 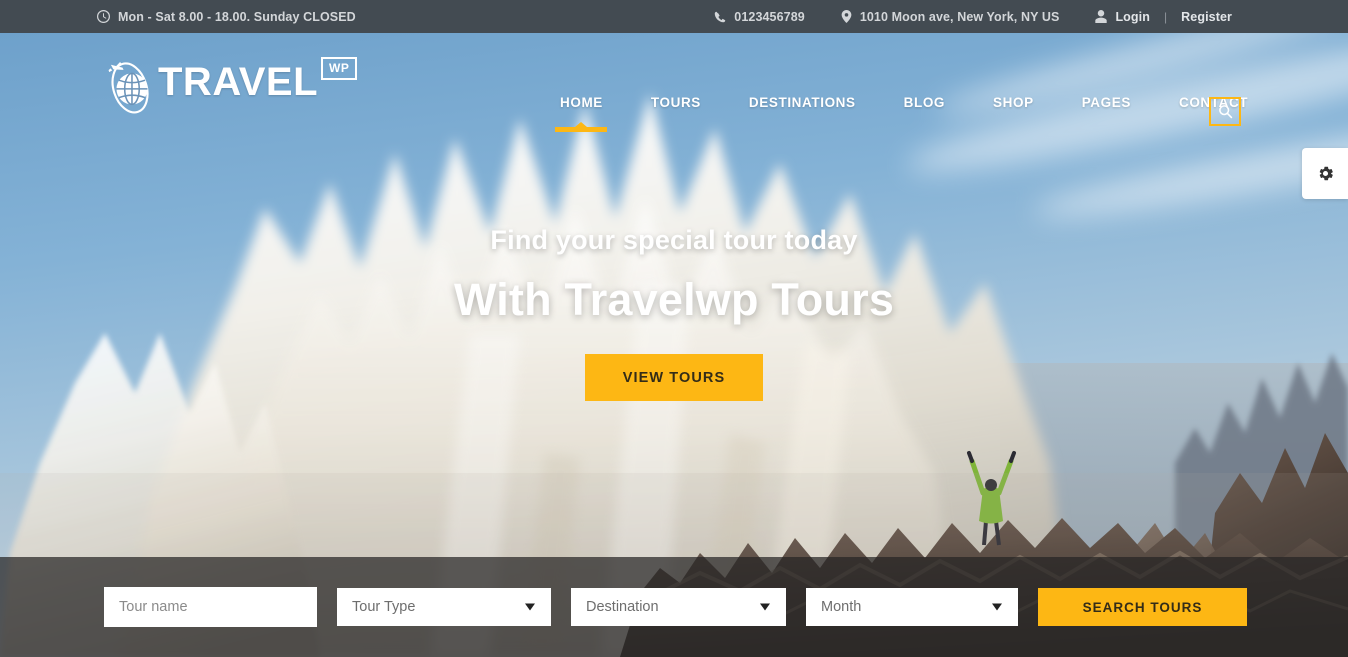 I want to click on tour-type-value: Tour Type, so click(x=384, y=607).